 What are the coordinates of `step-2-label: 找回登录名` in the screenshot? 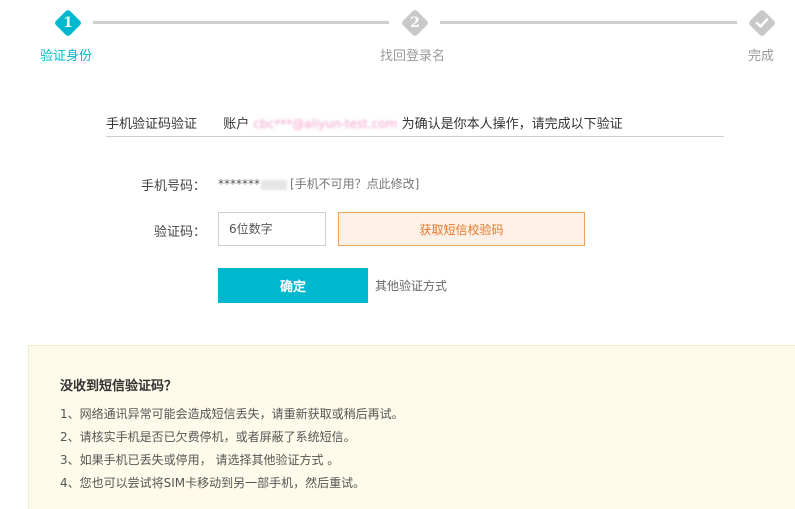 It's located at (413, 56).